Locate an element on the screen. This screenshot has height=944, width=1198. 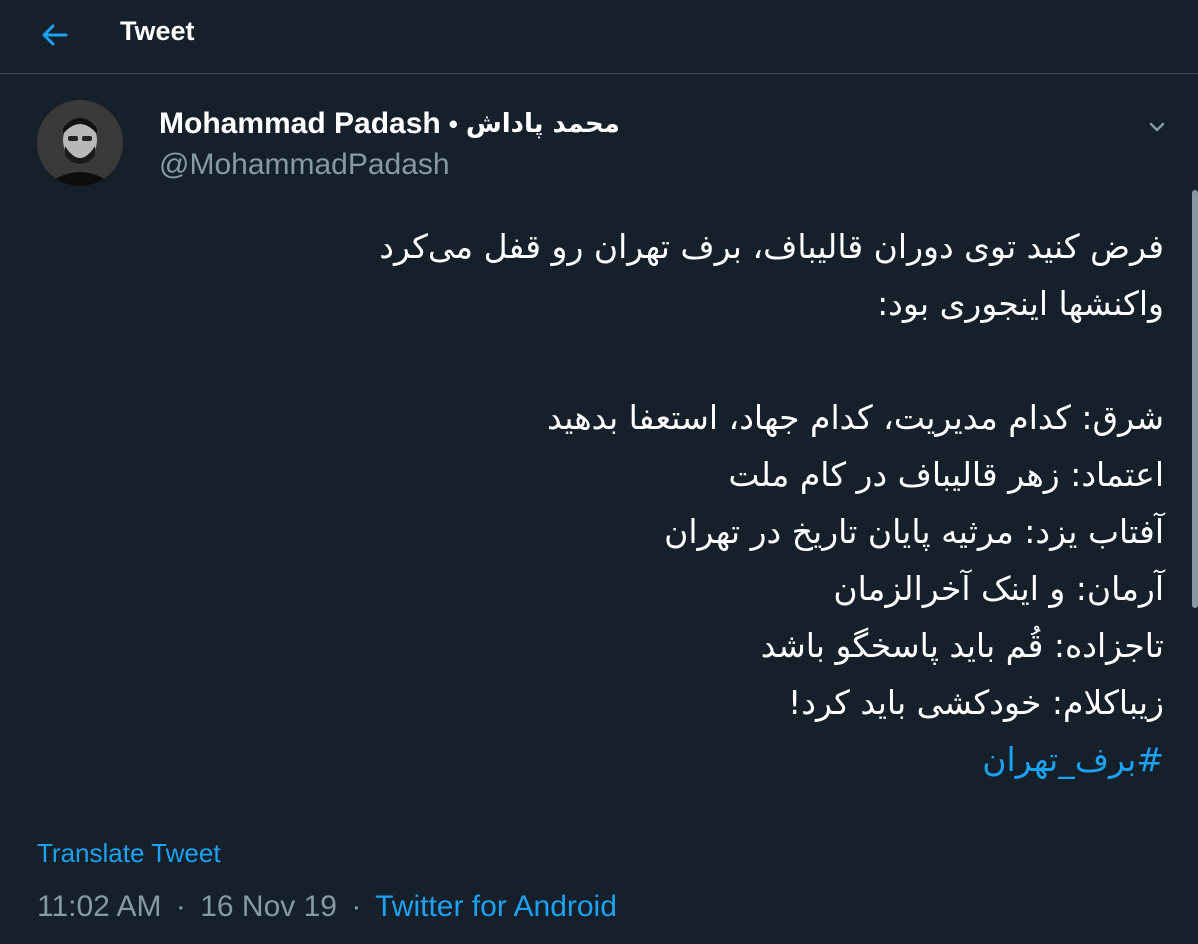
translate-tweet-link: Translate Tweet is located at coordinates (129, 853).